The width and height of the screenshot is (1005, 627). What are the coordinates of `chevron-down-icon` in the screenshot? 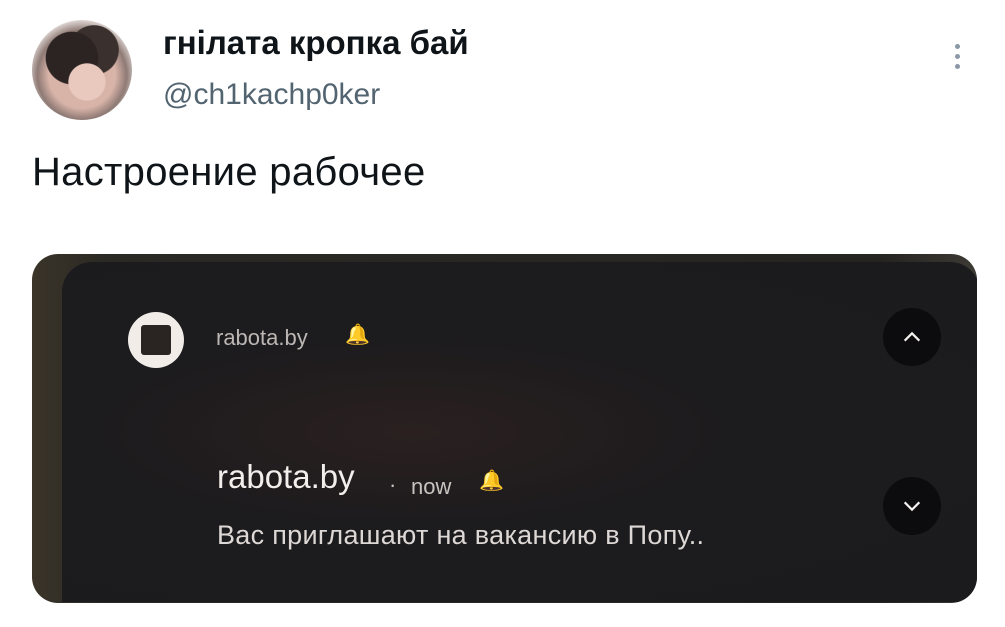 It's located at (912, 506).